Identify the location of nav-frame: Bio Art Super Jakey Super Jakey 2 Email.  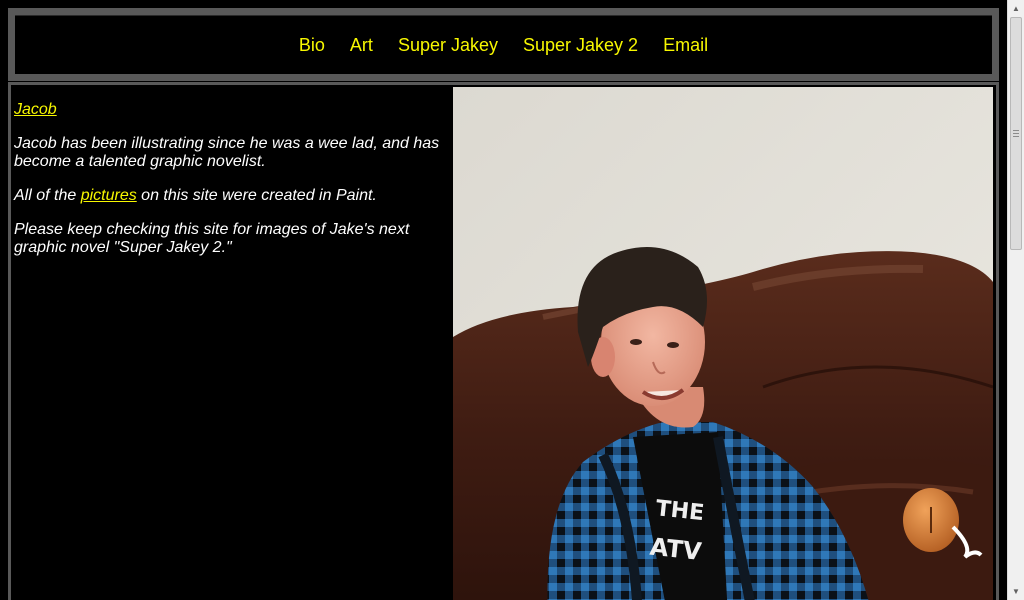
(503, 44).